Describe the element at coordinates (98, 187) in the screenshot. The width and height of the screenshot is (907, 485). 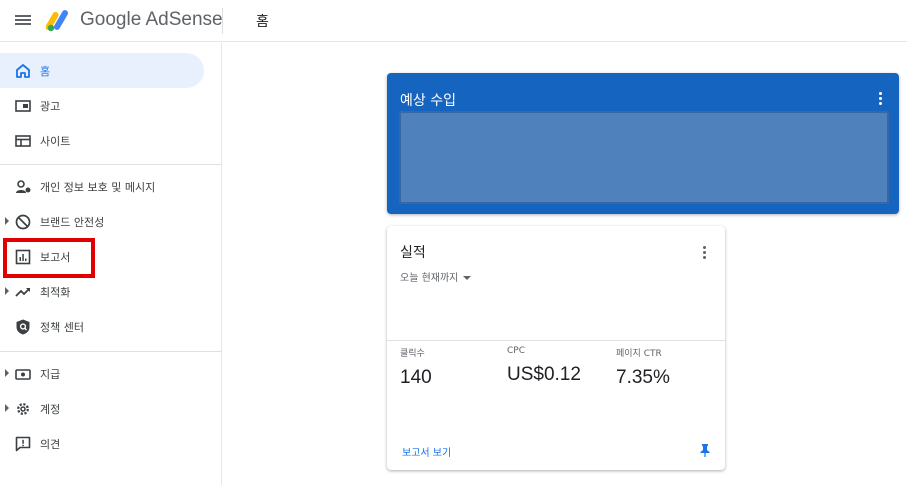
I see `sidebar-item-label: 개인 정보 보호 및 메시지` at that location.